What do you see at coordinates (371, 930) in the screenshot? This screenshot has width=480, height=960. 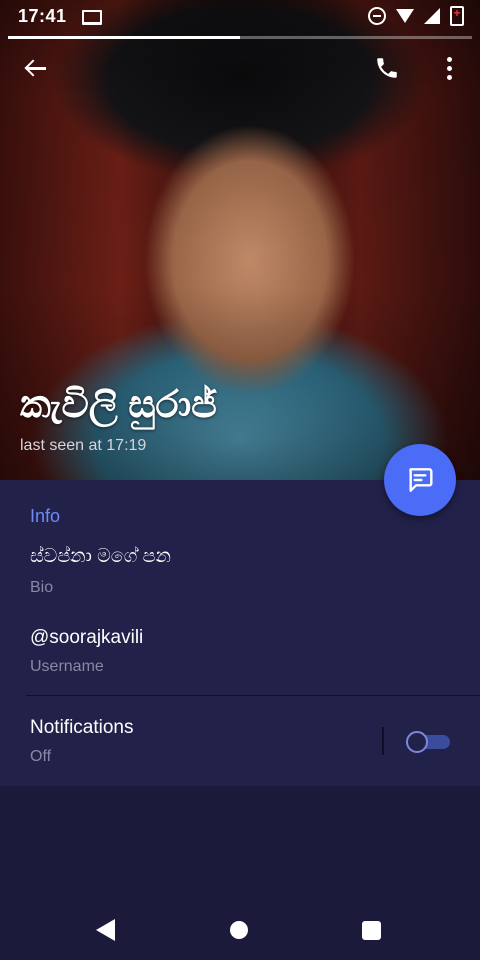 I see `square-recent-icon` at bounding box center [371, 930].